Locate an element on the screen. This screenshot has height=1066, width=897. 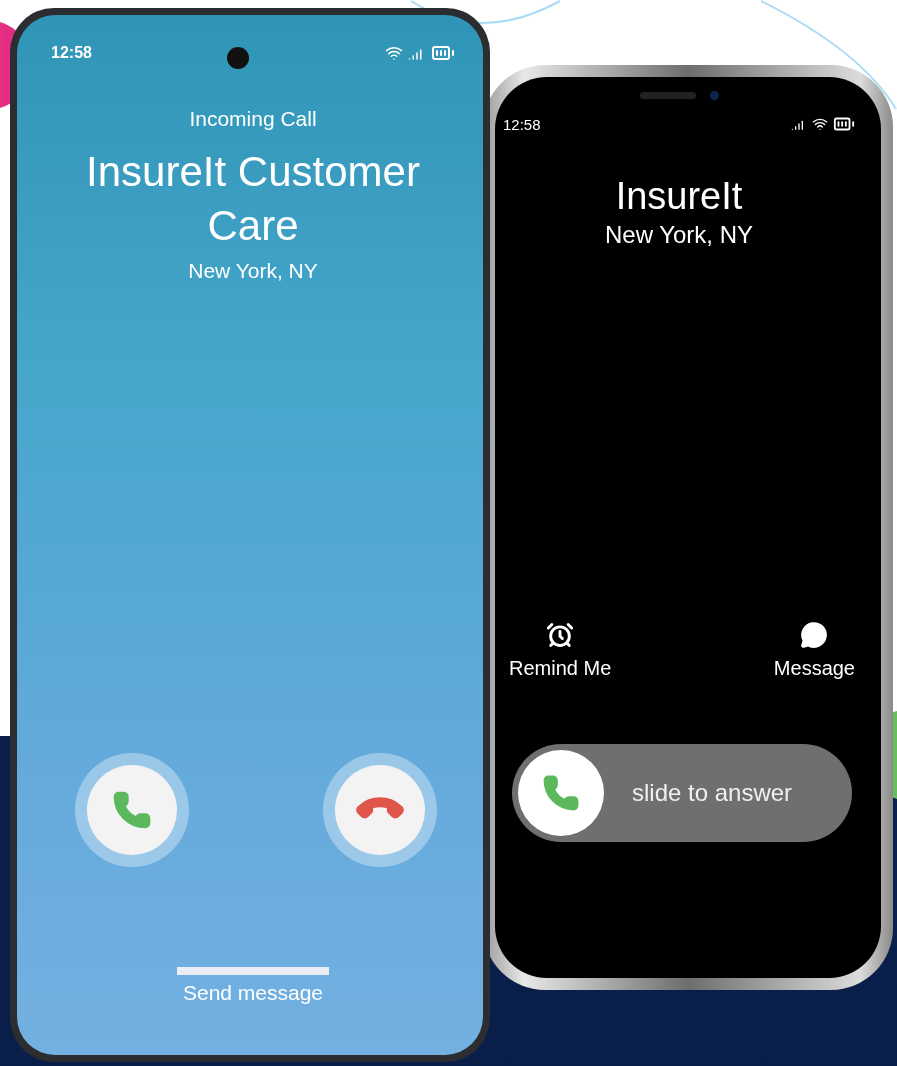
slider-thumb is located at coordinates (561, 792).